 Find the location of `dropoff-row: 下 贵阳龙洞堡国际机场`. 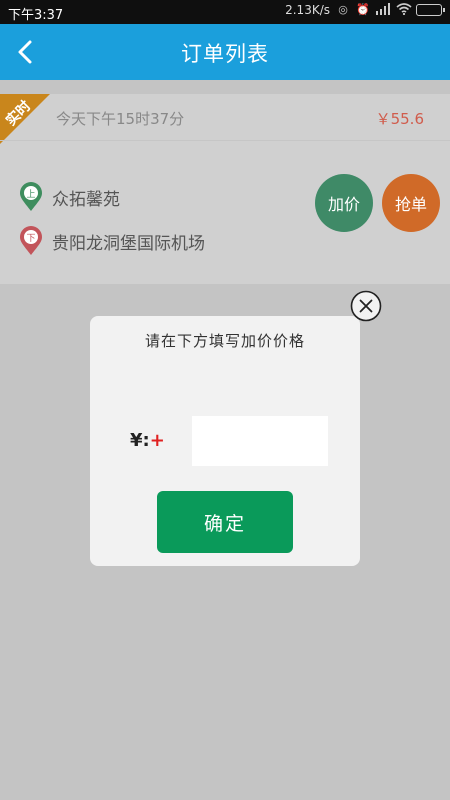

dropoff-row: 下 贵阳龙洞堡国际机场 is located at coordinates (111, 241).